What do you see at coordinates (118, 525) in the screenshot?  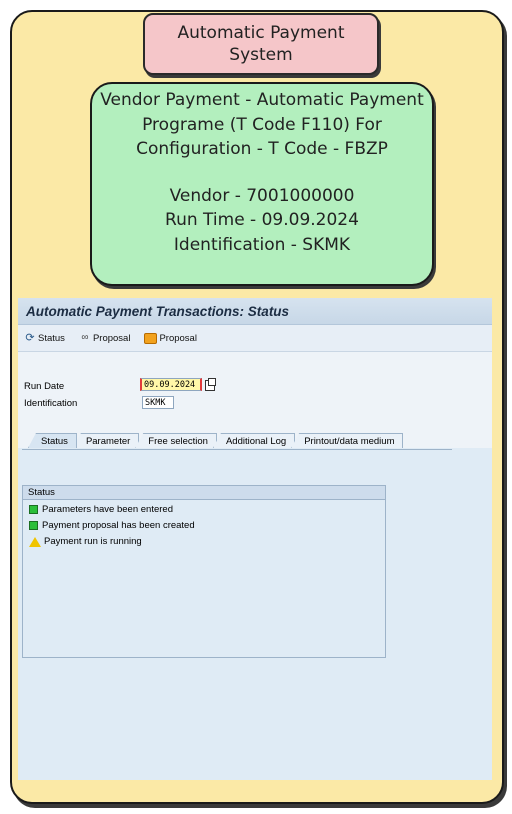 I see `status-line-text: Payment proposal has been created` at bounding box center [118, 525].